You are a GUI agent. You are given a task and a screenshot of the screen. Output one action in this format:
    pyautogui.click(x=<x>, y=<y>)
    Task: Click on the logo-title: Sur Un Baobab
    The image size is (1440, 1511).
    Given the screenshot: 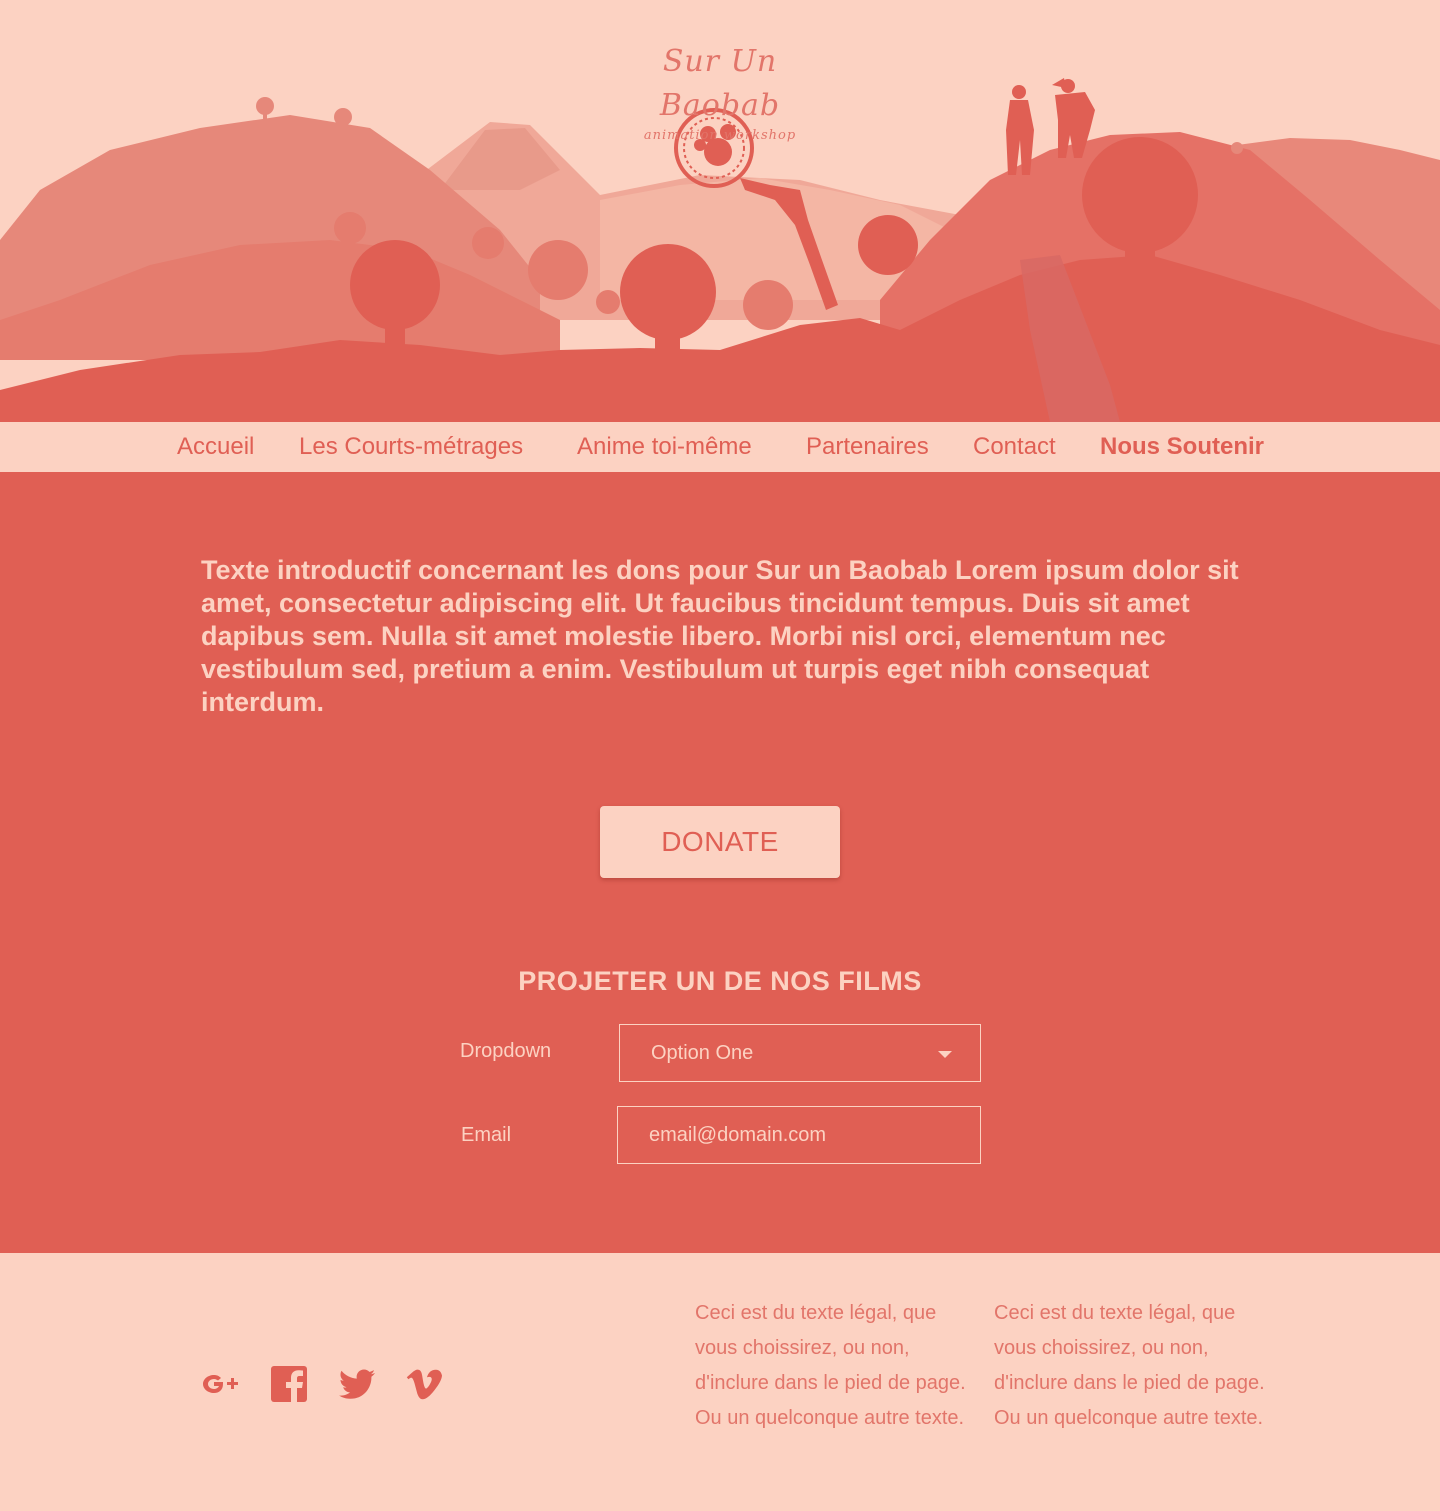 What is the action you would take?
    pyautogui.click(x=720, y=83)
    